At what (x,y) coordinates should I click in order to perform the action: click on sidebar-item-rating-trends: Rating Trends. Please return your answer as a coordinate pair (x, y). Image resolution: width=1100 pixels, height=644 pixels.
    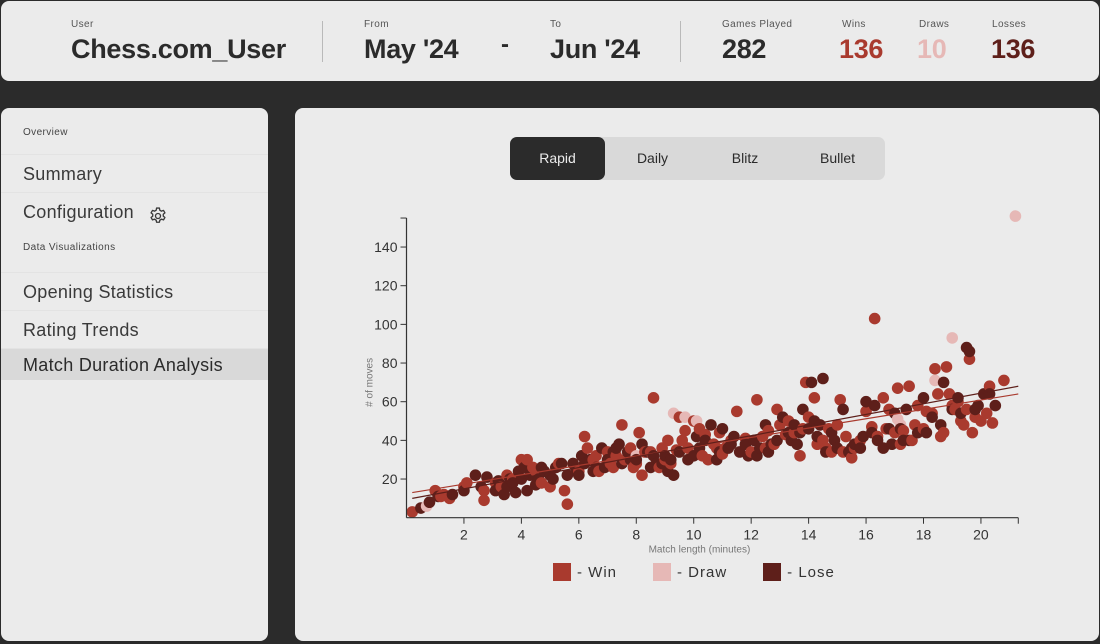
    Looking at the image, I should click on (134, 329).